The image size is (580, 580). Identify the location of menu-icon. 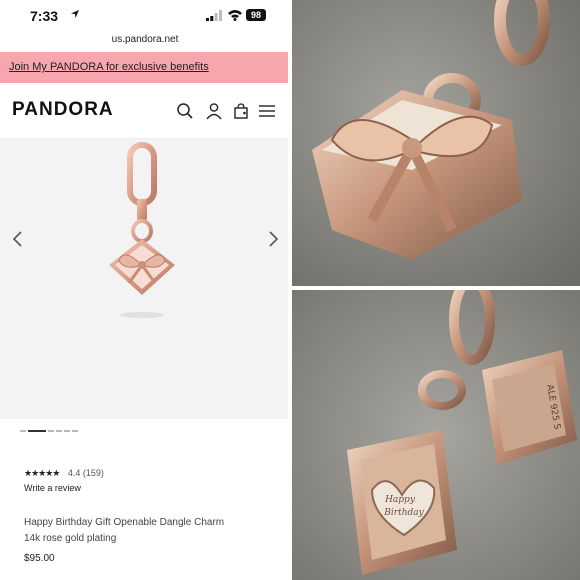
(267, 111).